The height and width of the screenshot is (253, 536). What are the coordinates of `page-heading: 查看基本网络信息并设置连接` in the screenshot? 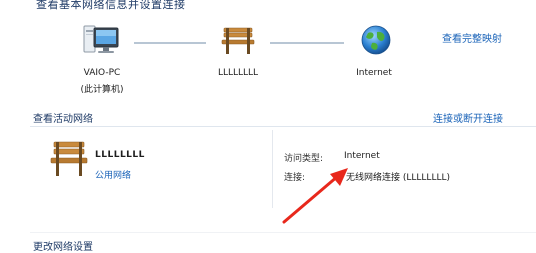 It's located at (111, 5).